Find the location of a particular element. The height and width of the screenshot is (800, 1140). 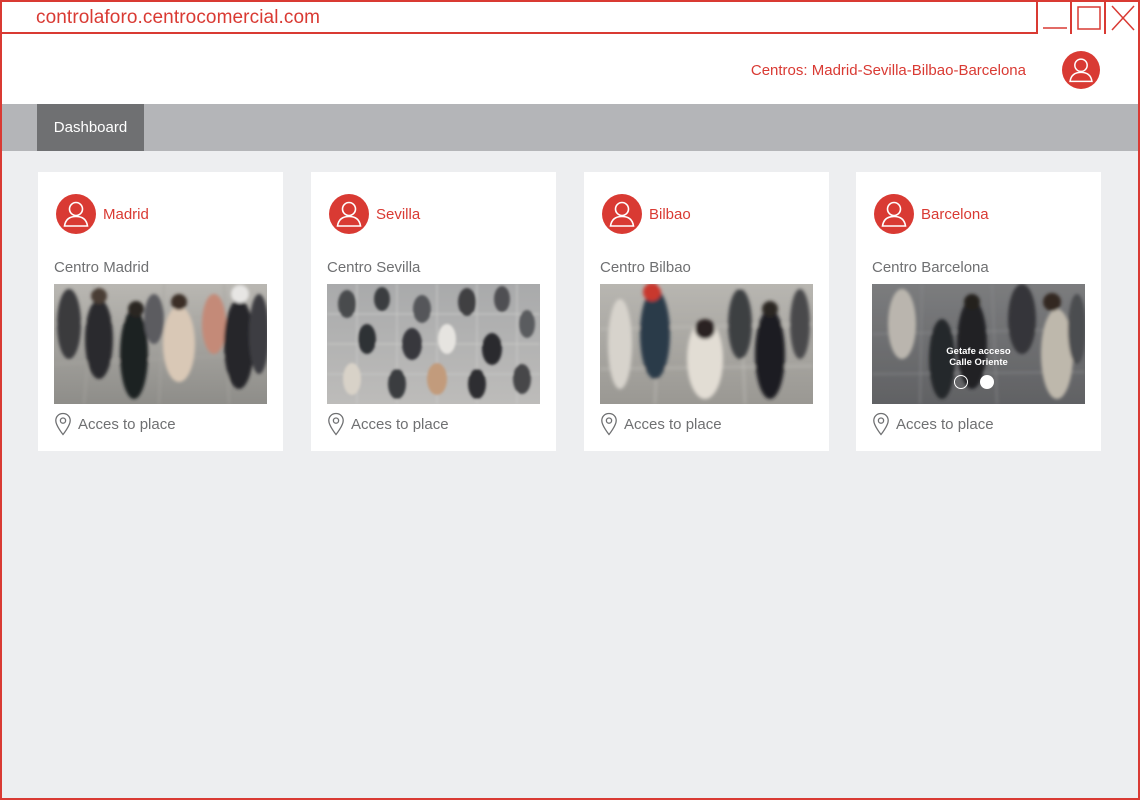

window-controls is located at coordinates (1087, 18).